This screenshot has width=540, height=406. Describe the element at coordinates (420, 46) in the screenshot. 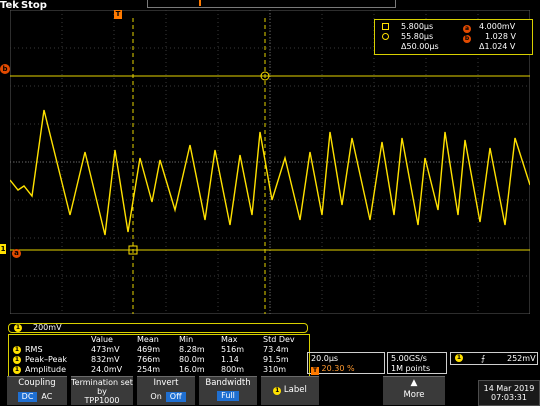

I see `cursor-delta-time: Δ50.00µs` at that location.